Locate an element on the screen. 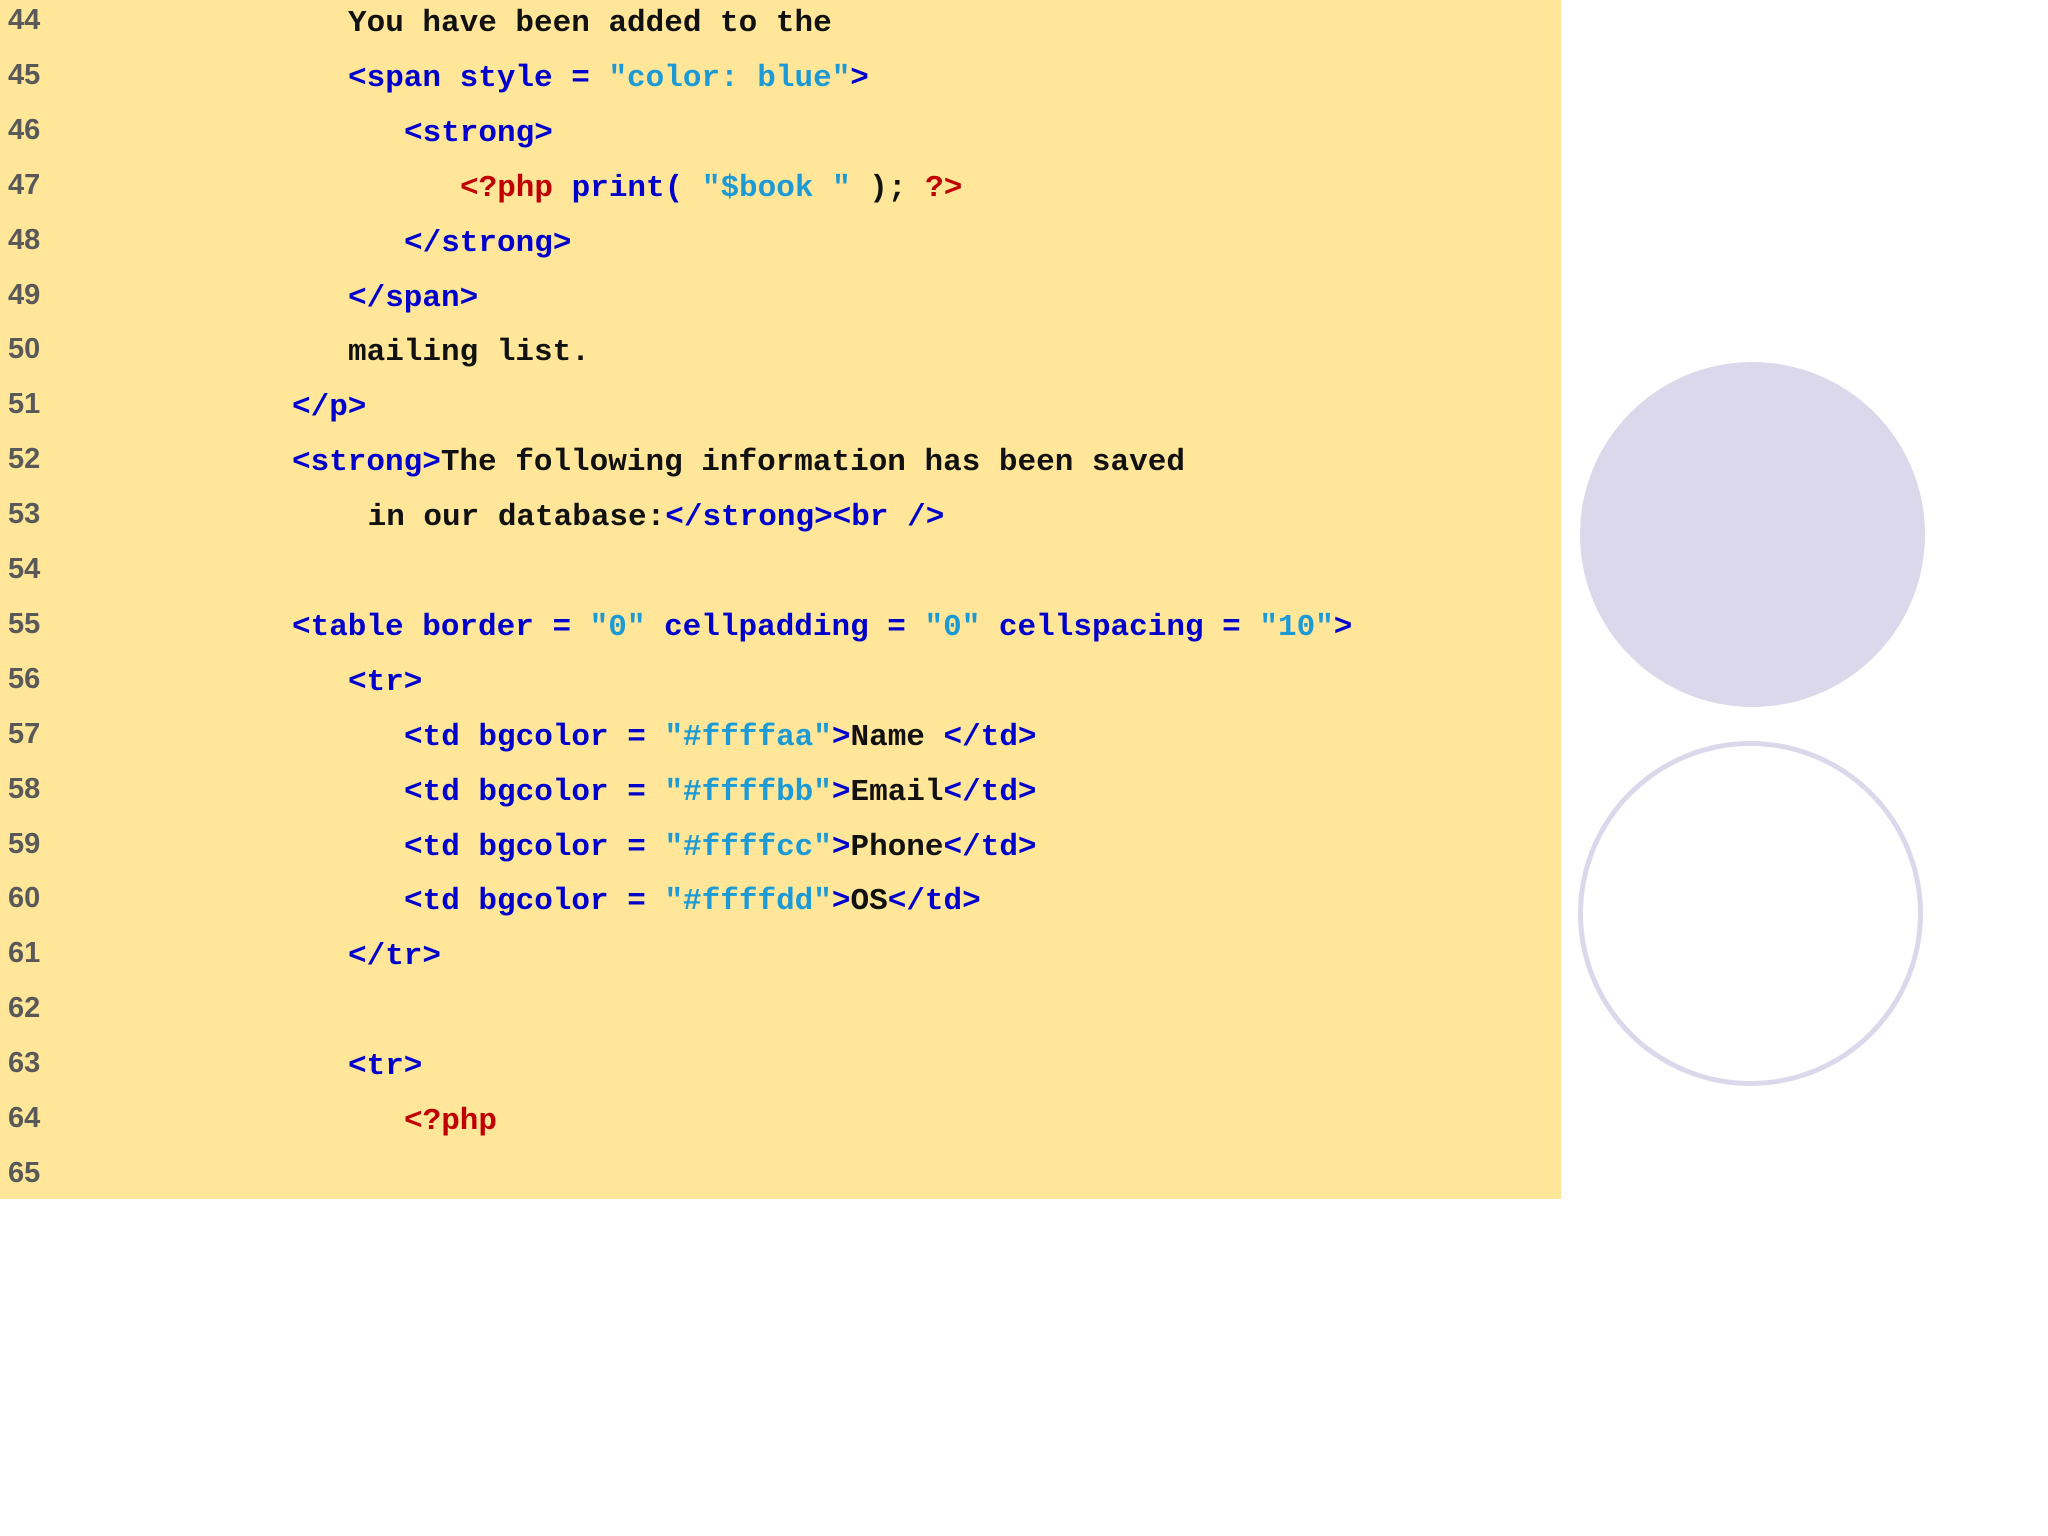  code-line: 60 <td bgcolor = "#ffffdd">OS</td> is located at coordinates (780, 907).